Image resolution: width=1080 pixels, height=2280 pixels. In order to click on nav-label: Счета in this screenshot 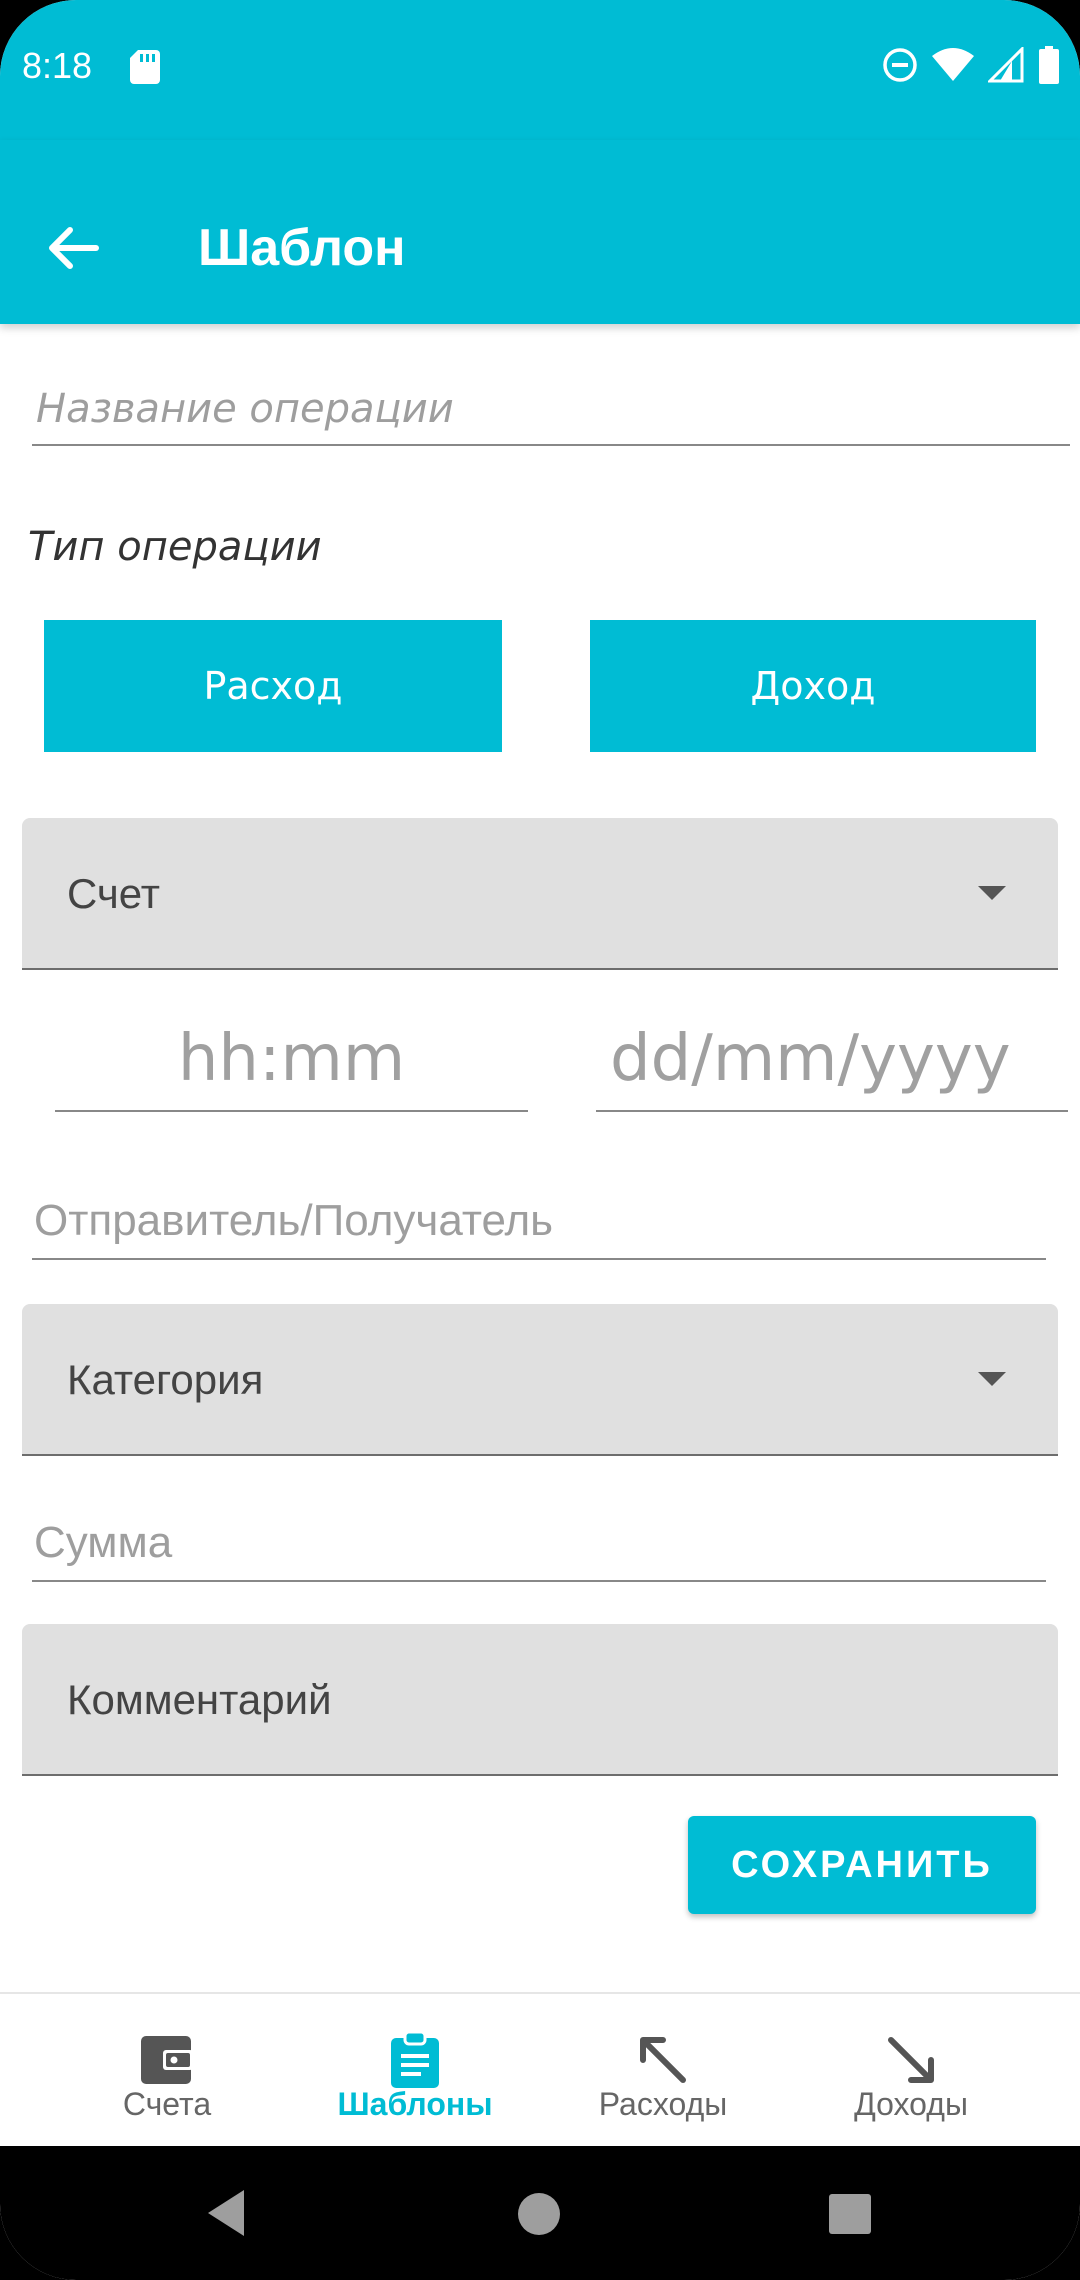, I will do `click(167, 2104)`.